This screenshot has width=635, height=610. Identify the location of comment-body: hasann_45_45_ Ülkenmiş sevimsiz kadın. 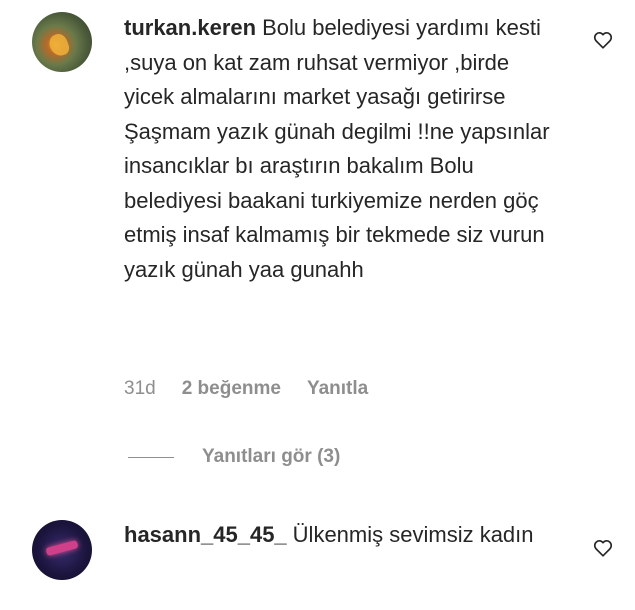
(339, 535).